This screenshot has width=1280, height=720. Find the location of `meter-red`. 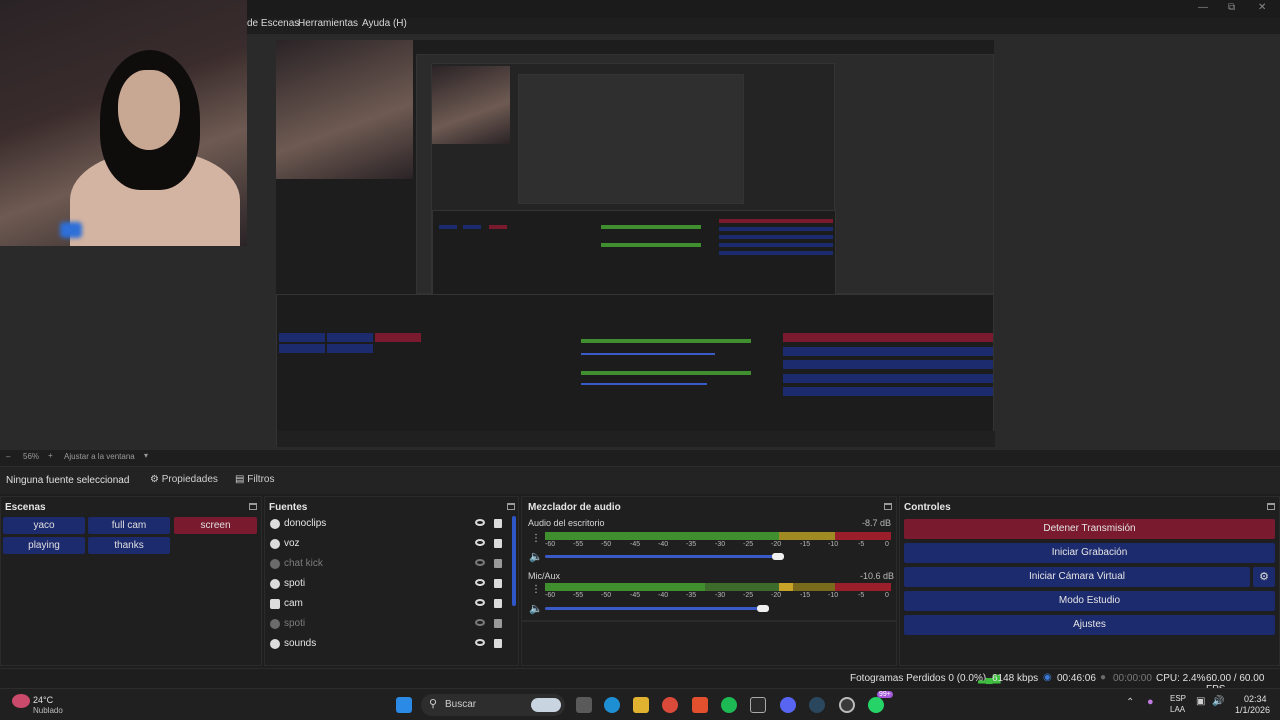

meter-red is located at coordinates (863, 536).